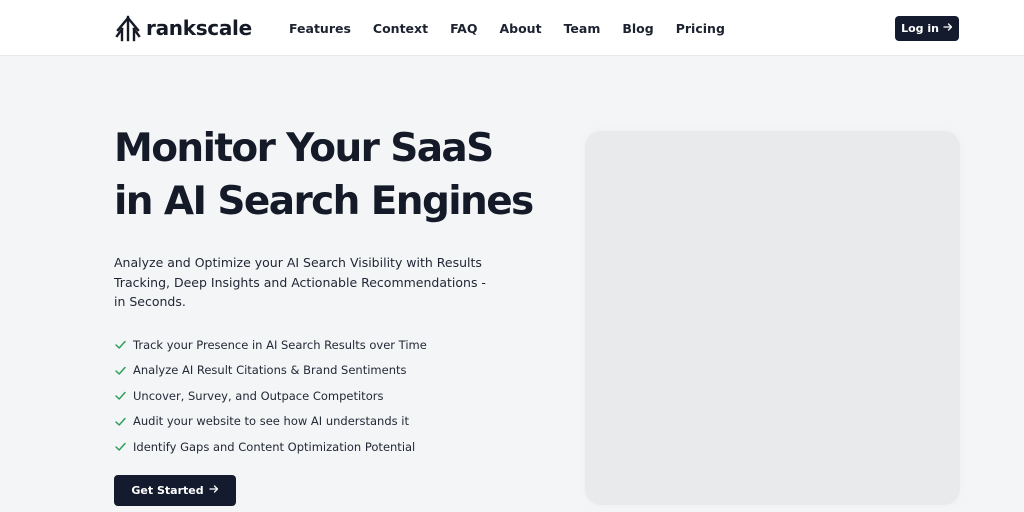 The width and height of the screenshot is (1024, 512). What do you see at coordinates (304, 148) in the screenshot?
I see `hero-title-line-1: Monitor Your SaaS` at bounding box center [304, 148].